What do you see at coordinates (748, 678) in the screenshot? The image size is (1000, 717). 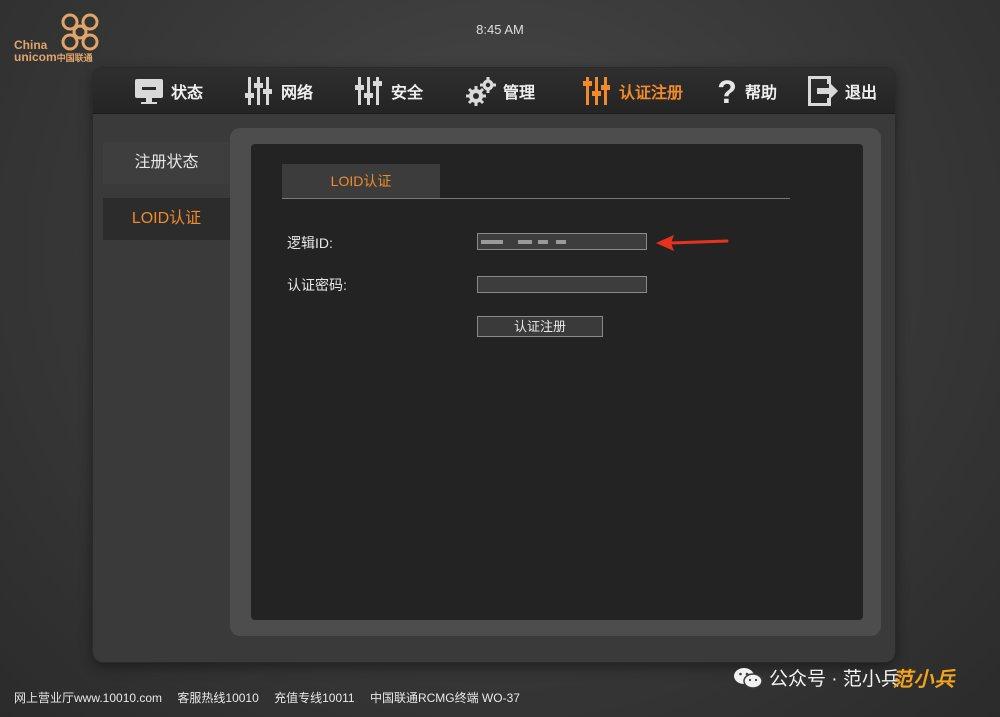 I see `wechat-icon` at bounding box center [748, 678].